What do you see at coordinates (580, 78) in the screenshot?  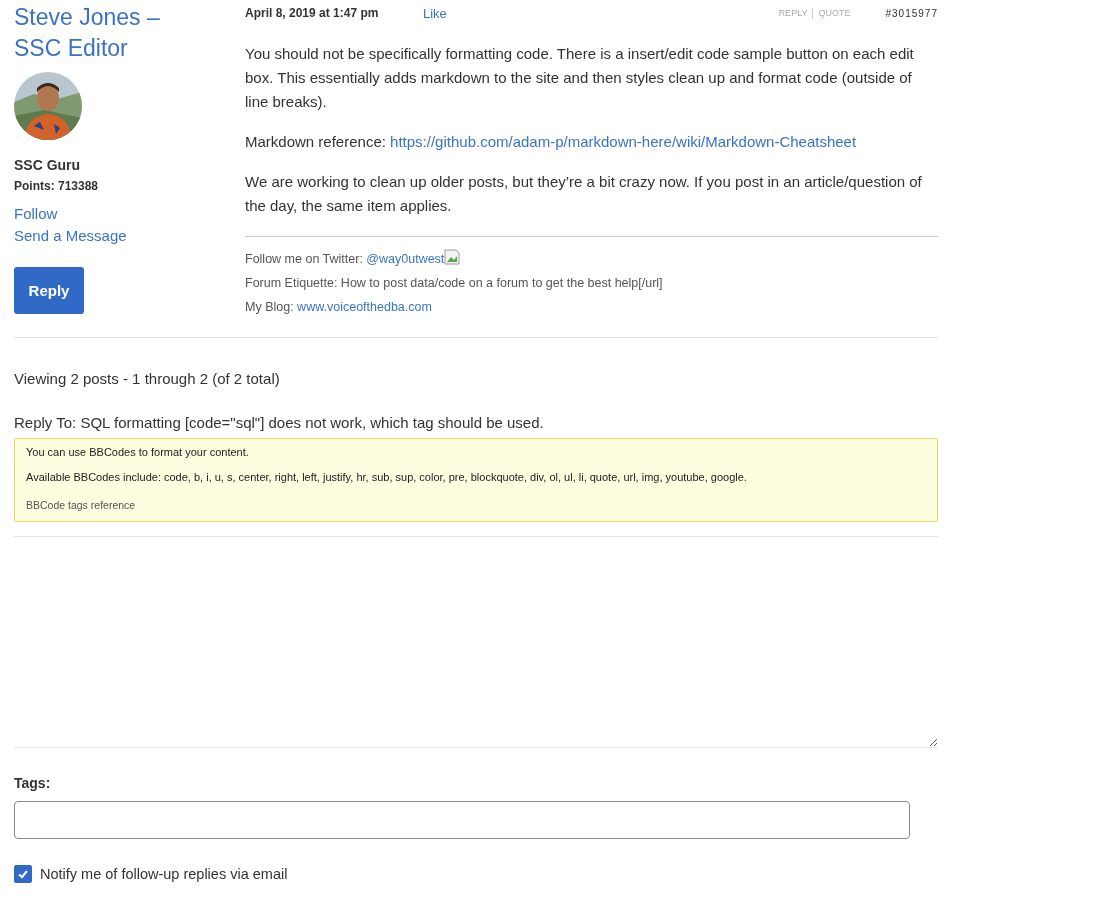 I see `post-paragraph: You should not be specifically formatting code. There is a insert/edit code sample button on each edit box. This essentially adds markdown to the site and then styles clean up and format code (outside of line breaks).` at bounding box center [580, 78].